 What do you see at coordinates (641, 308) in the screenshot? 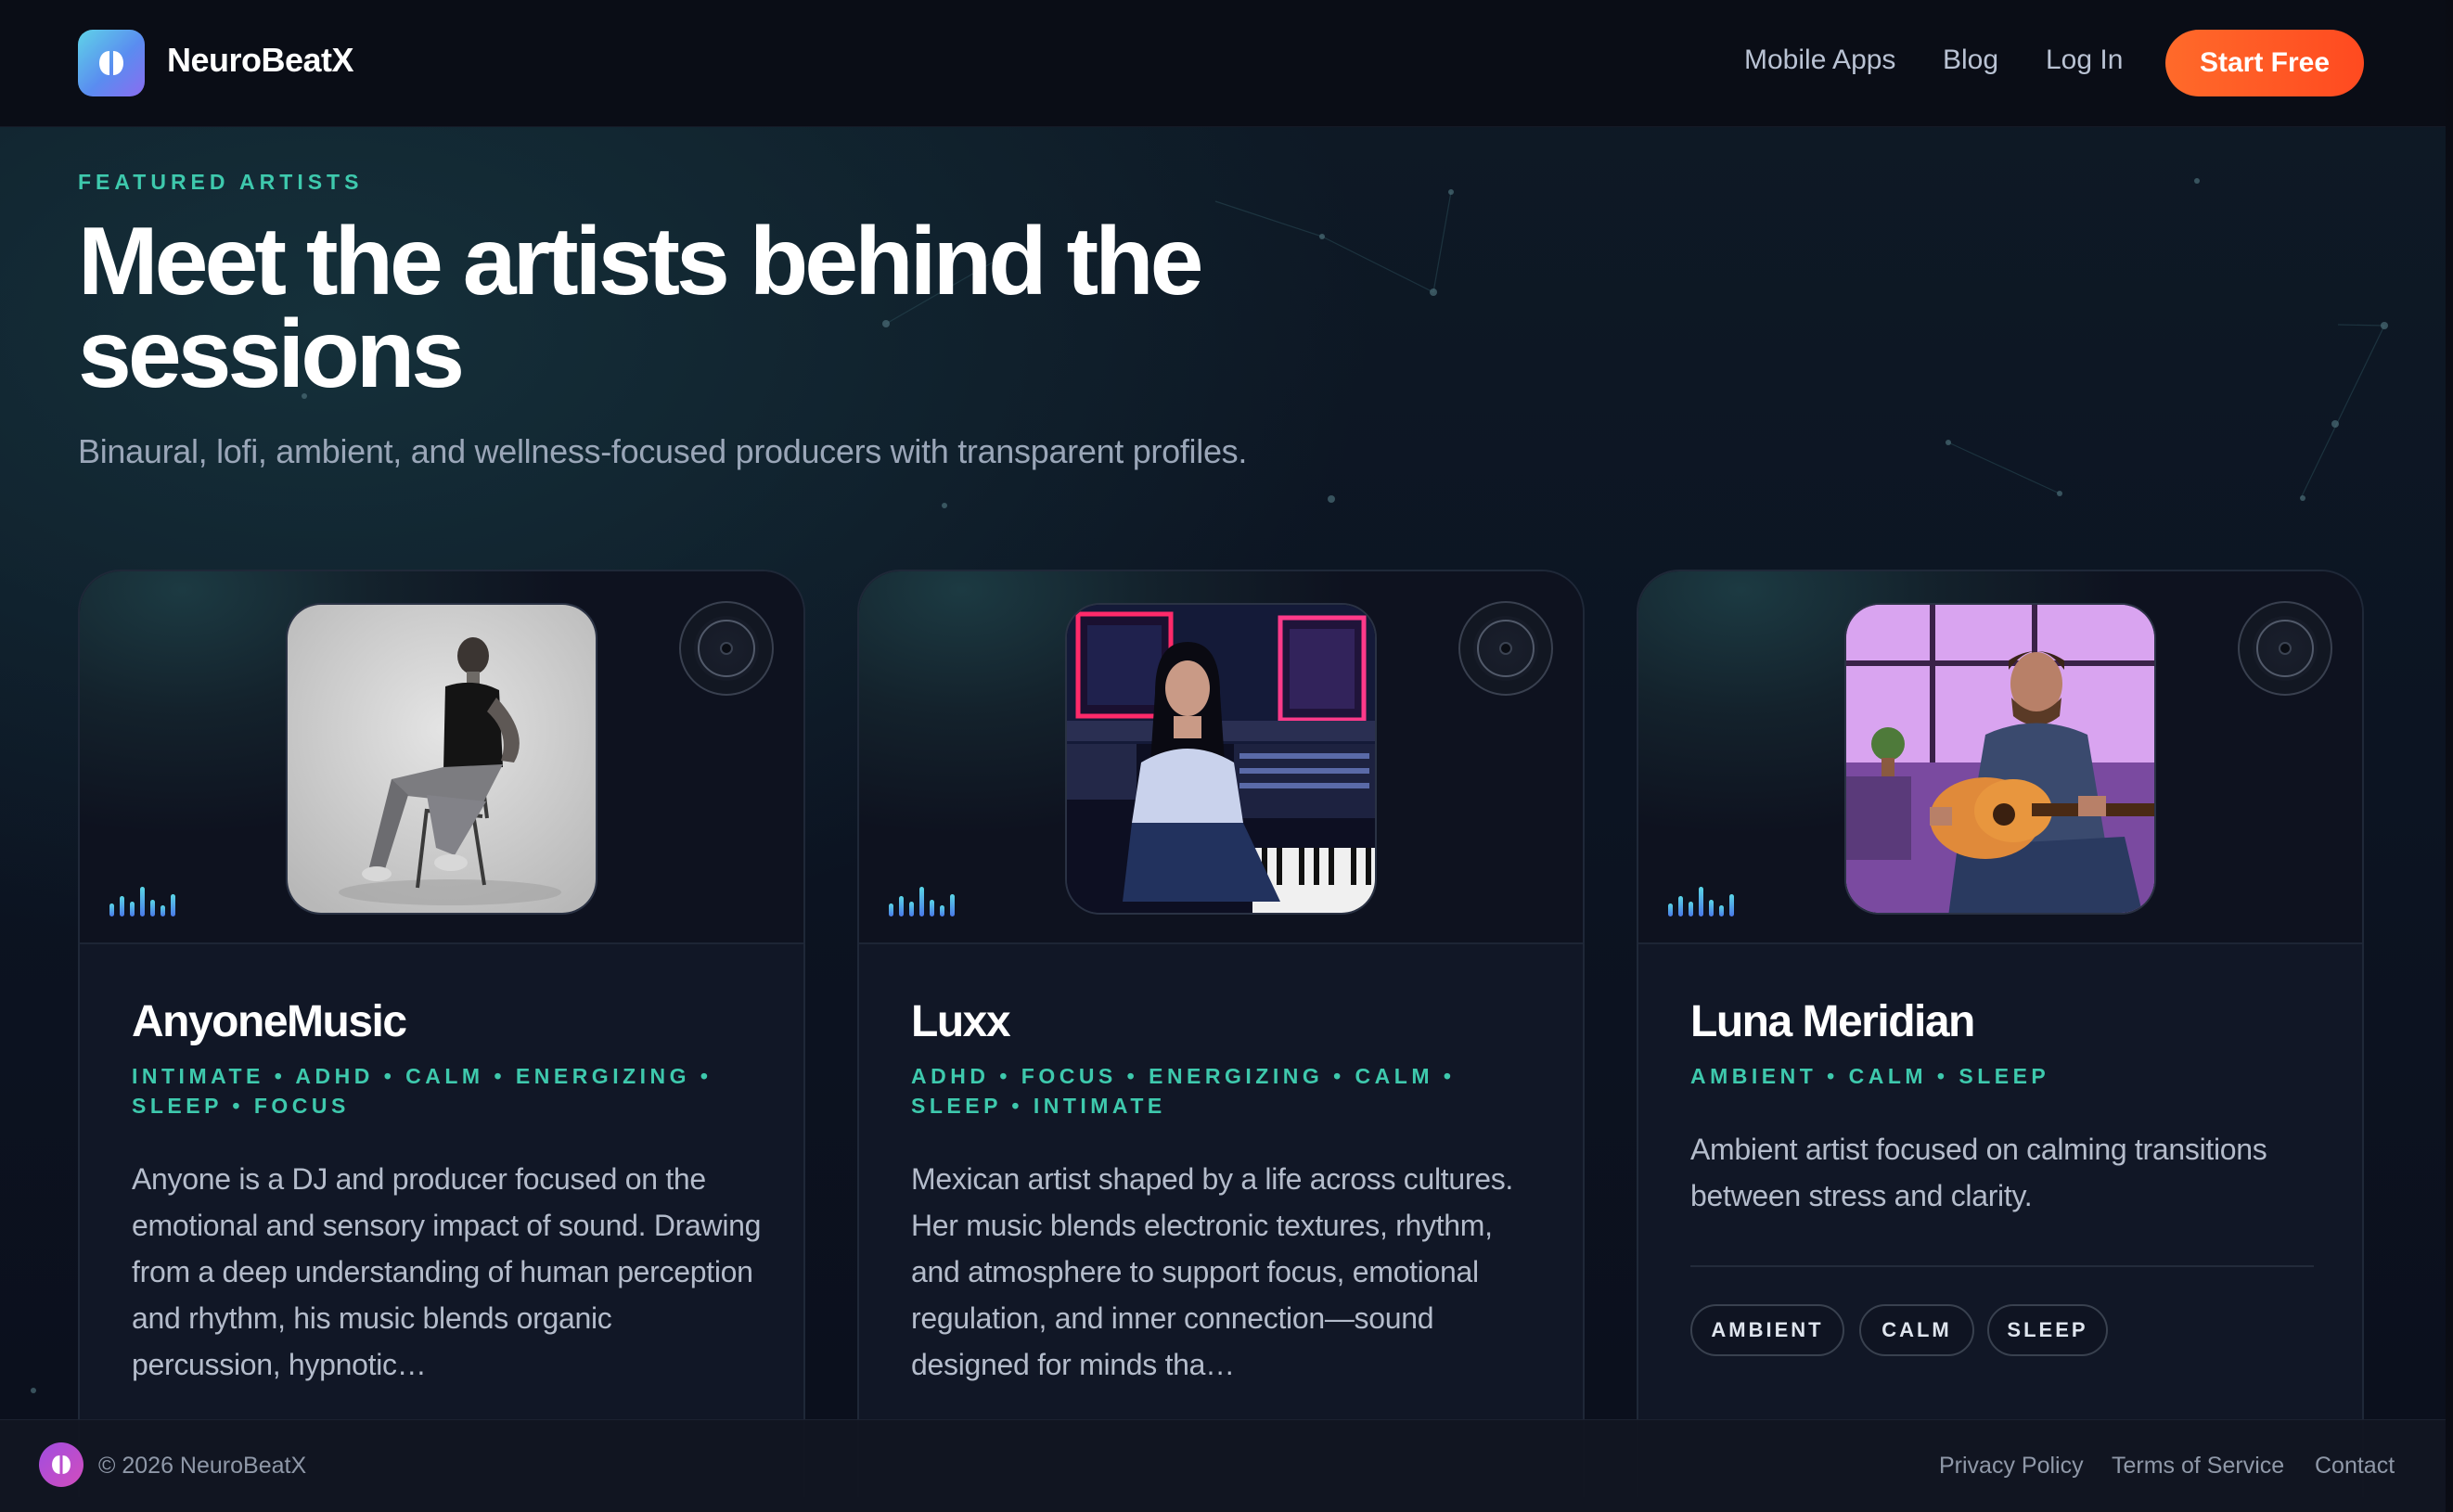
I see `page-title: Meet the artists behind the sessions` at bounding box center [641, 308].